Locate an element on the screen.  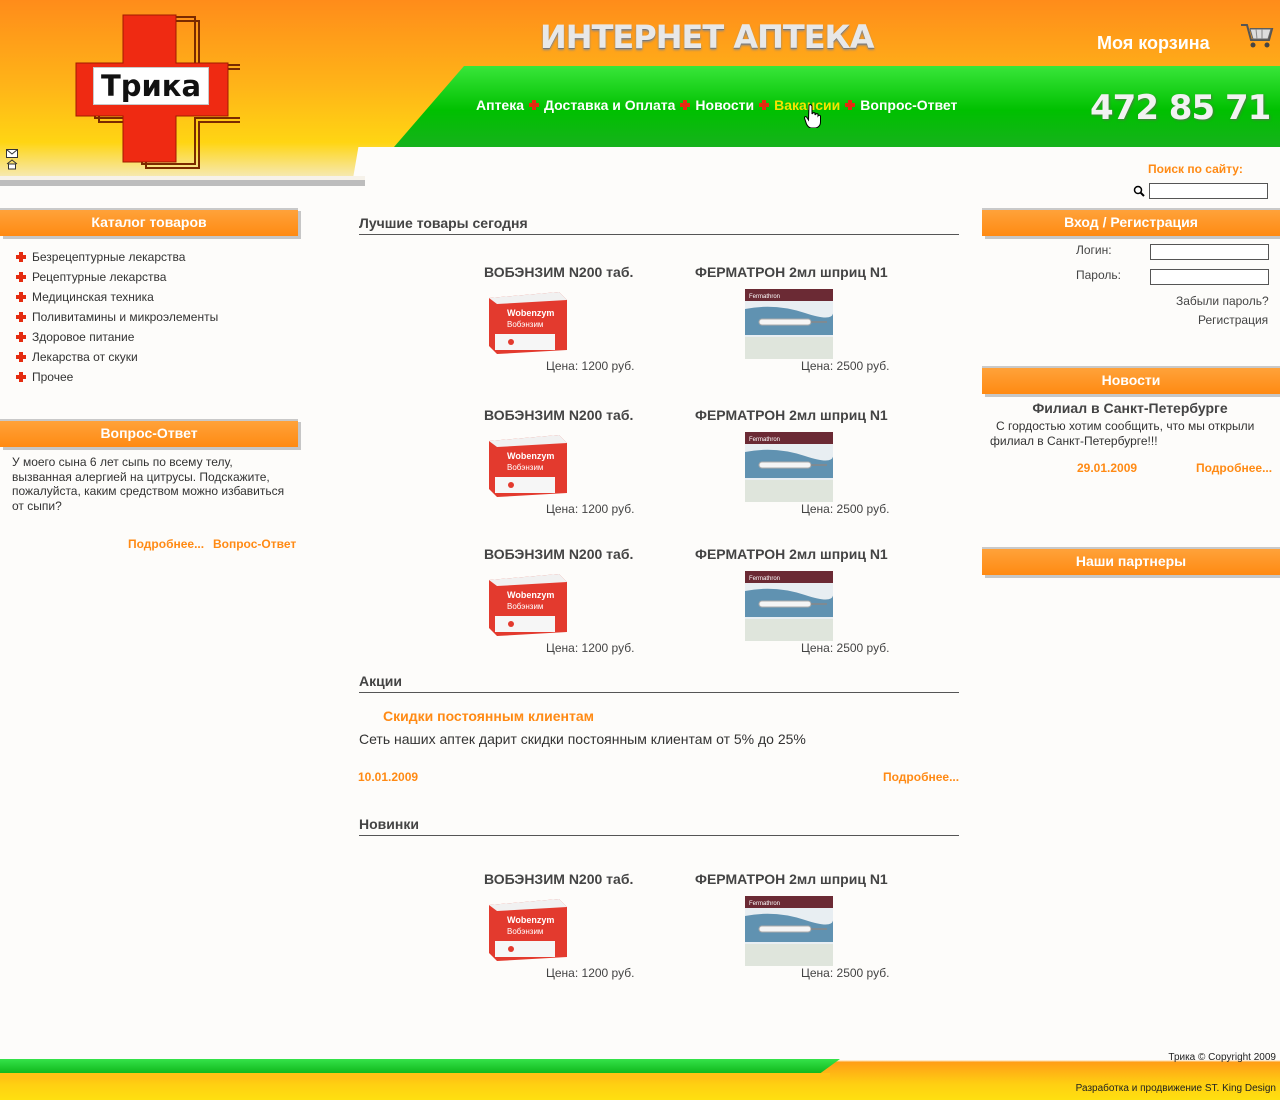
best-products-title: Лучшие товары сегодня is located at coordinates (659, 225).